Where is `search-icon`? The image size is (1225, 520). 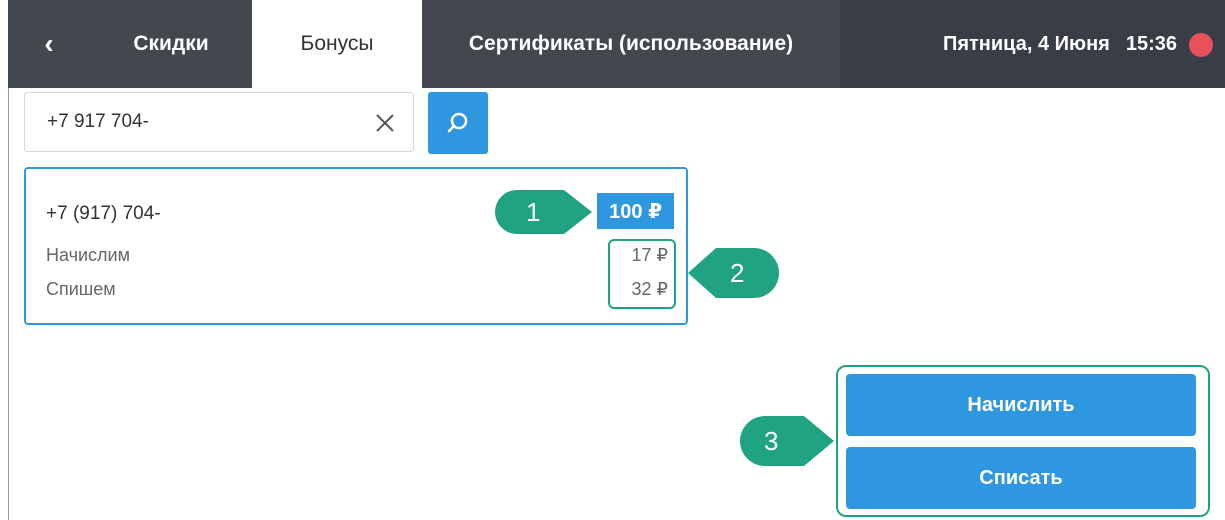 search-icon is located at coordinates (457, 122).